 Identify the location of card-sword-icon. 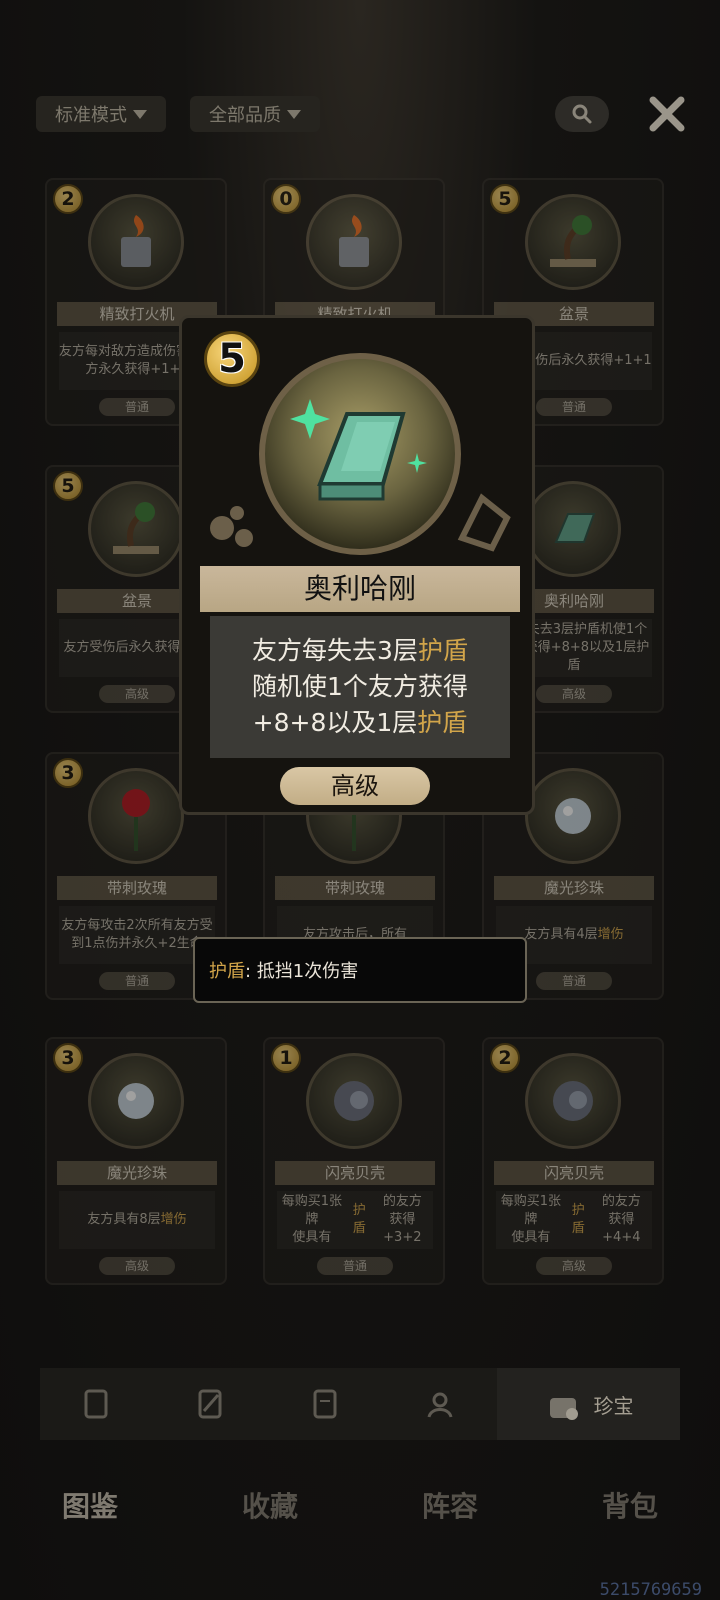
(210, 1404).